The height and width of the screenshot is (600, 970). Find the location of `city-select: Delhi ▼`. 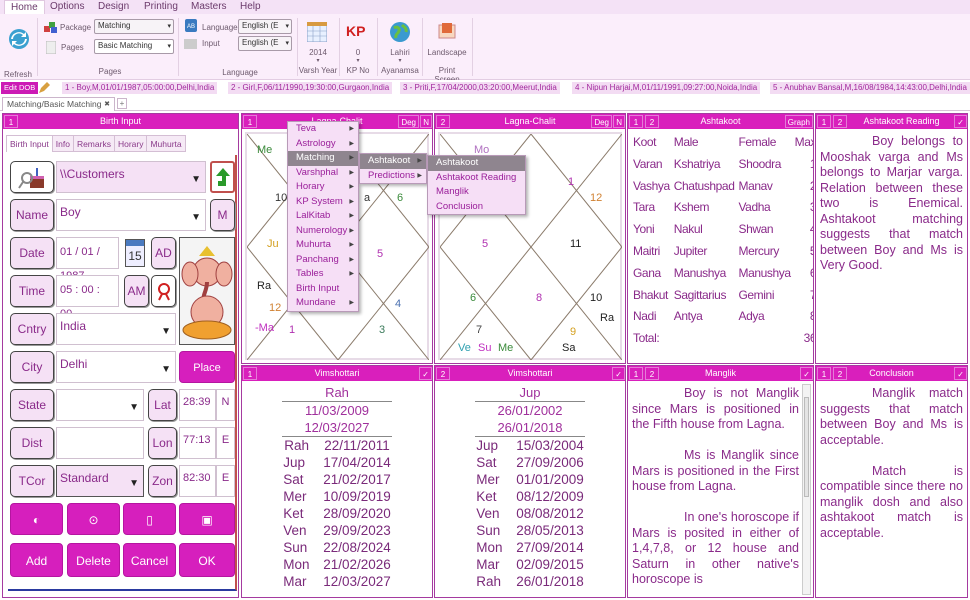

city-select: Delhi ▼ is located at coordinates (116, 367).